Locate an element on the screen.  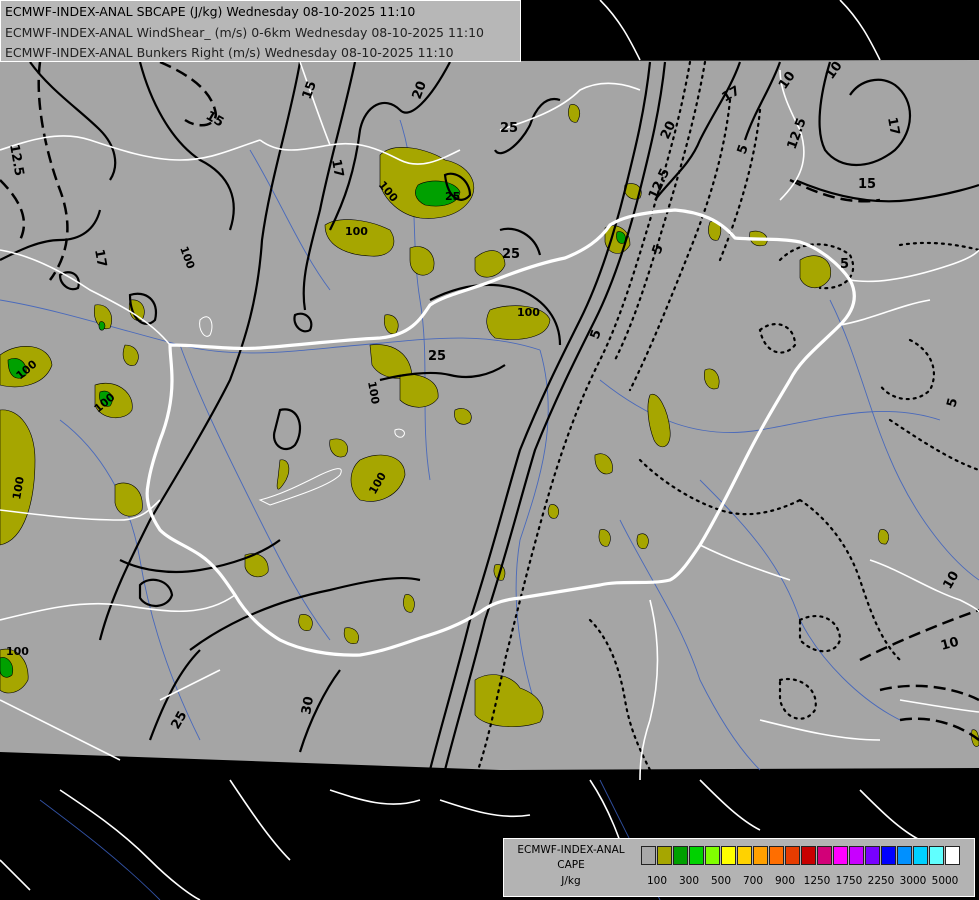
contour-label: 30 is located at coordinates (308, 705).